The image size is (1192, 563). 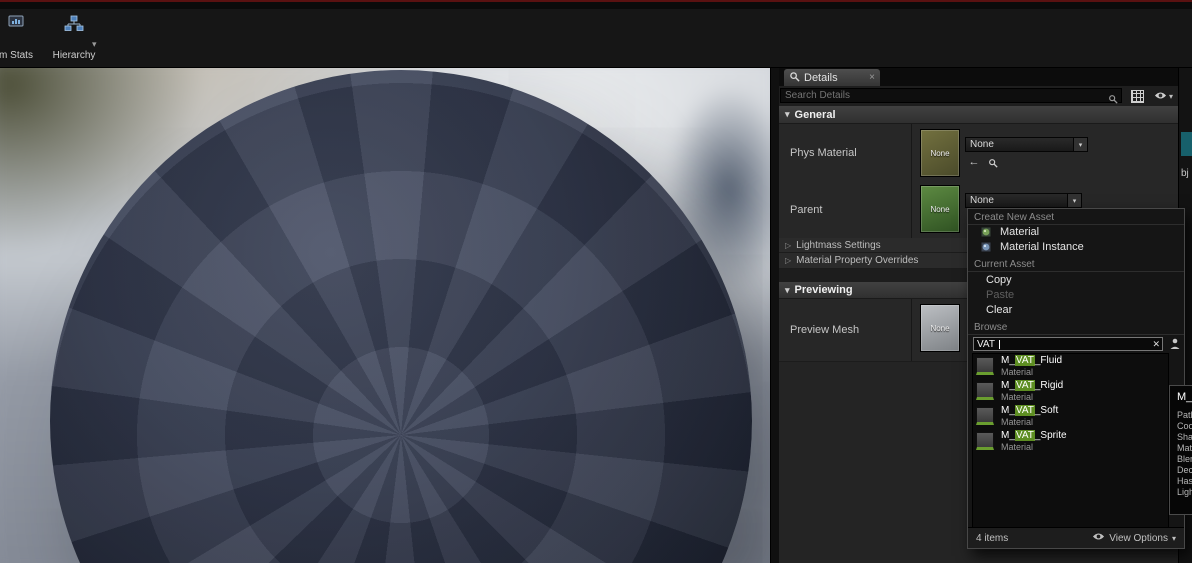 What do you see at coordinates (1184, 459) in the screenshot?
I see `tooltip-line: Blen` at bounding box center [1184, 459].